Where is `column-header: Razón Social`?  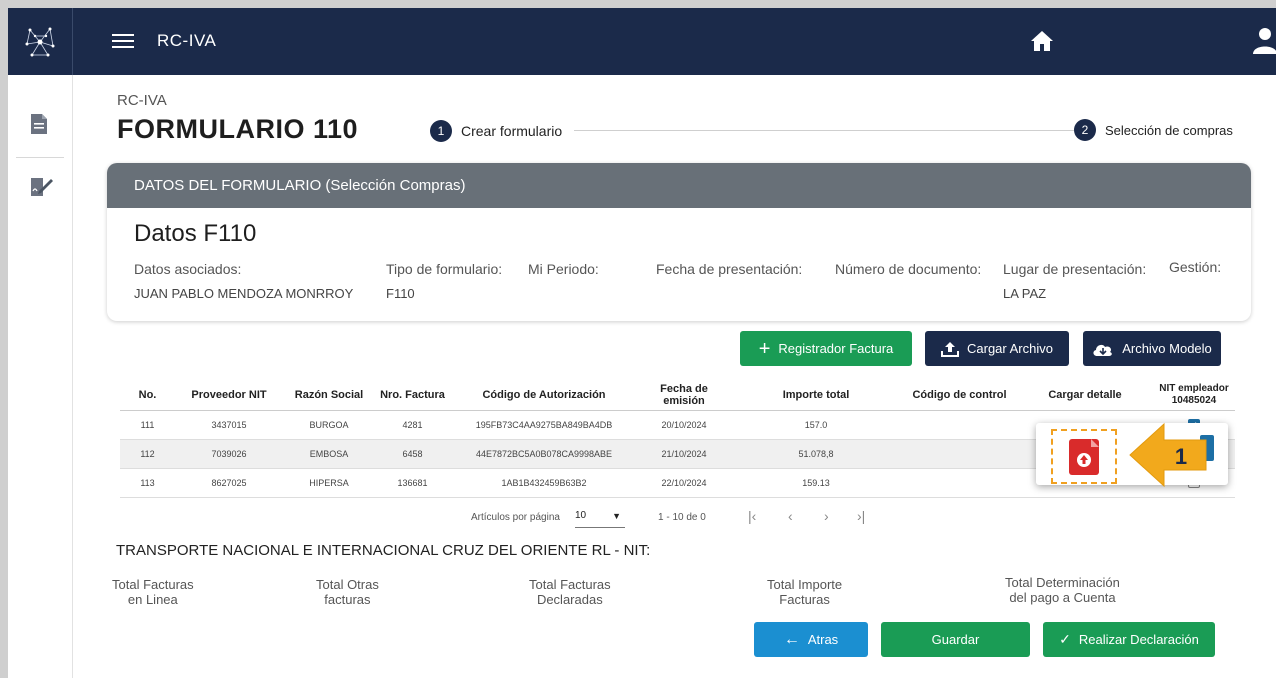 column-header: Razón Social is located at coordinates (329, 395).